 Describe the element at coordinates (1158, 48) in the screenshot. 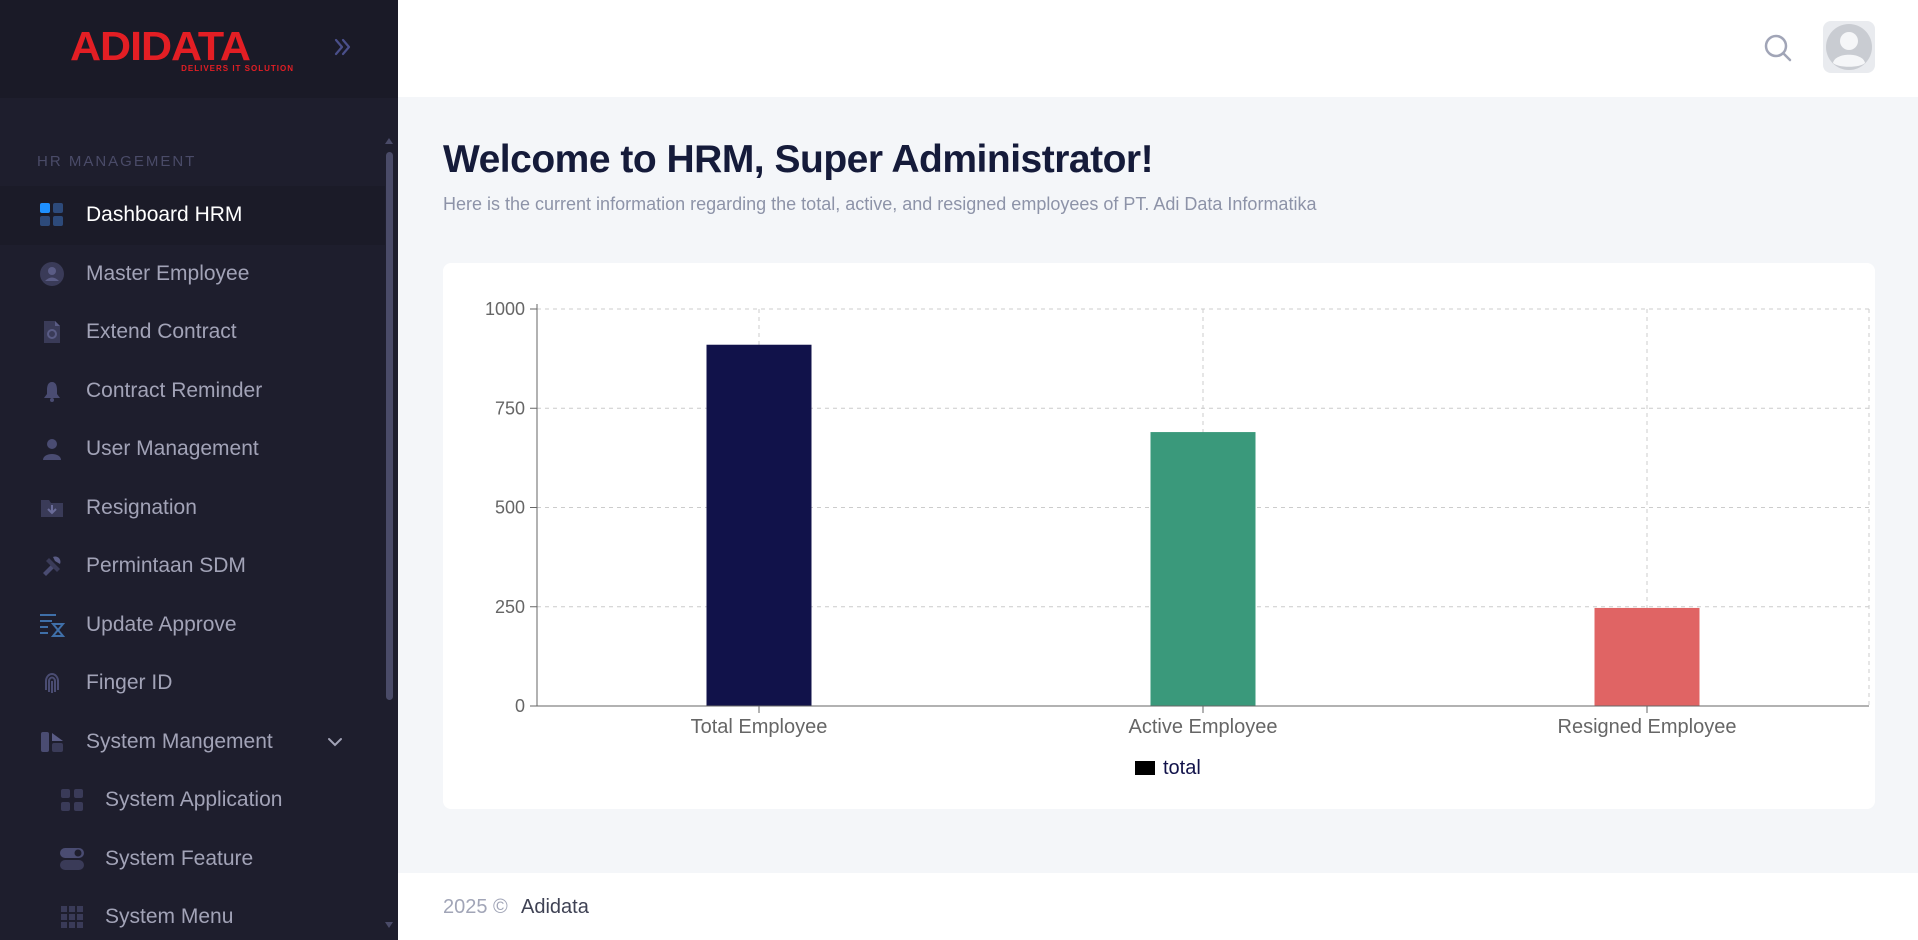

I see `top-header` at that location.